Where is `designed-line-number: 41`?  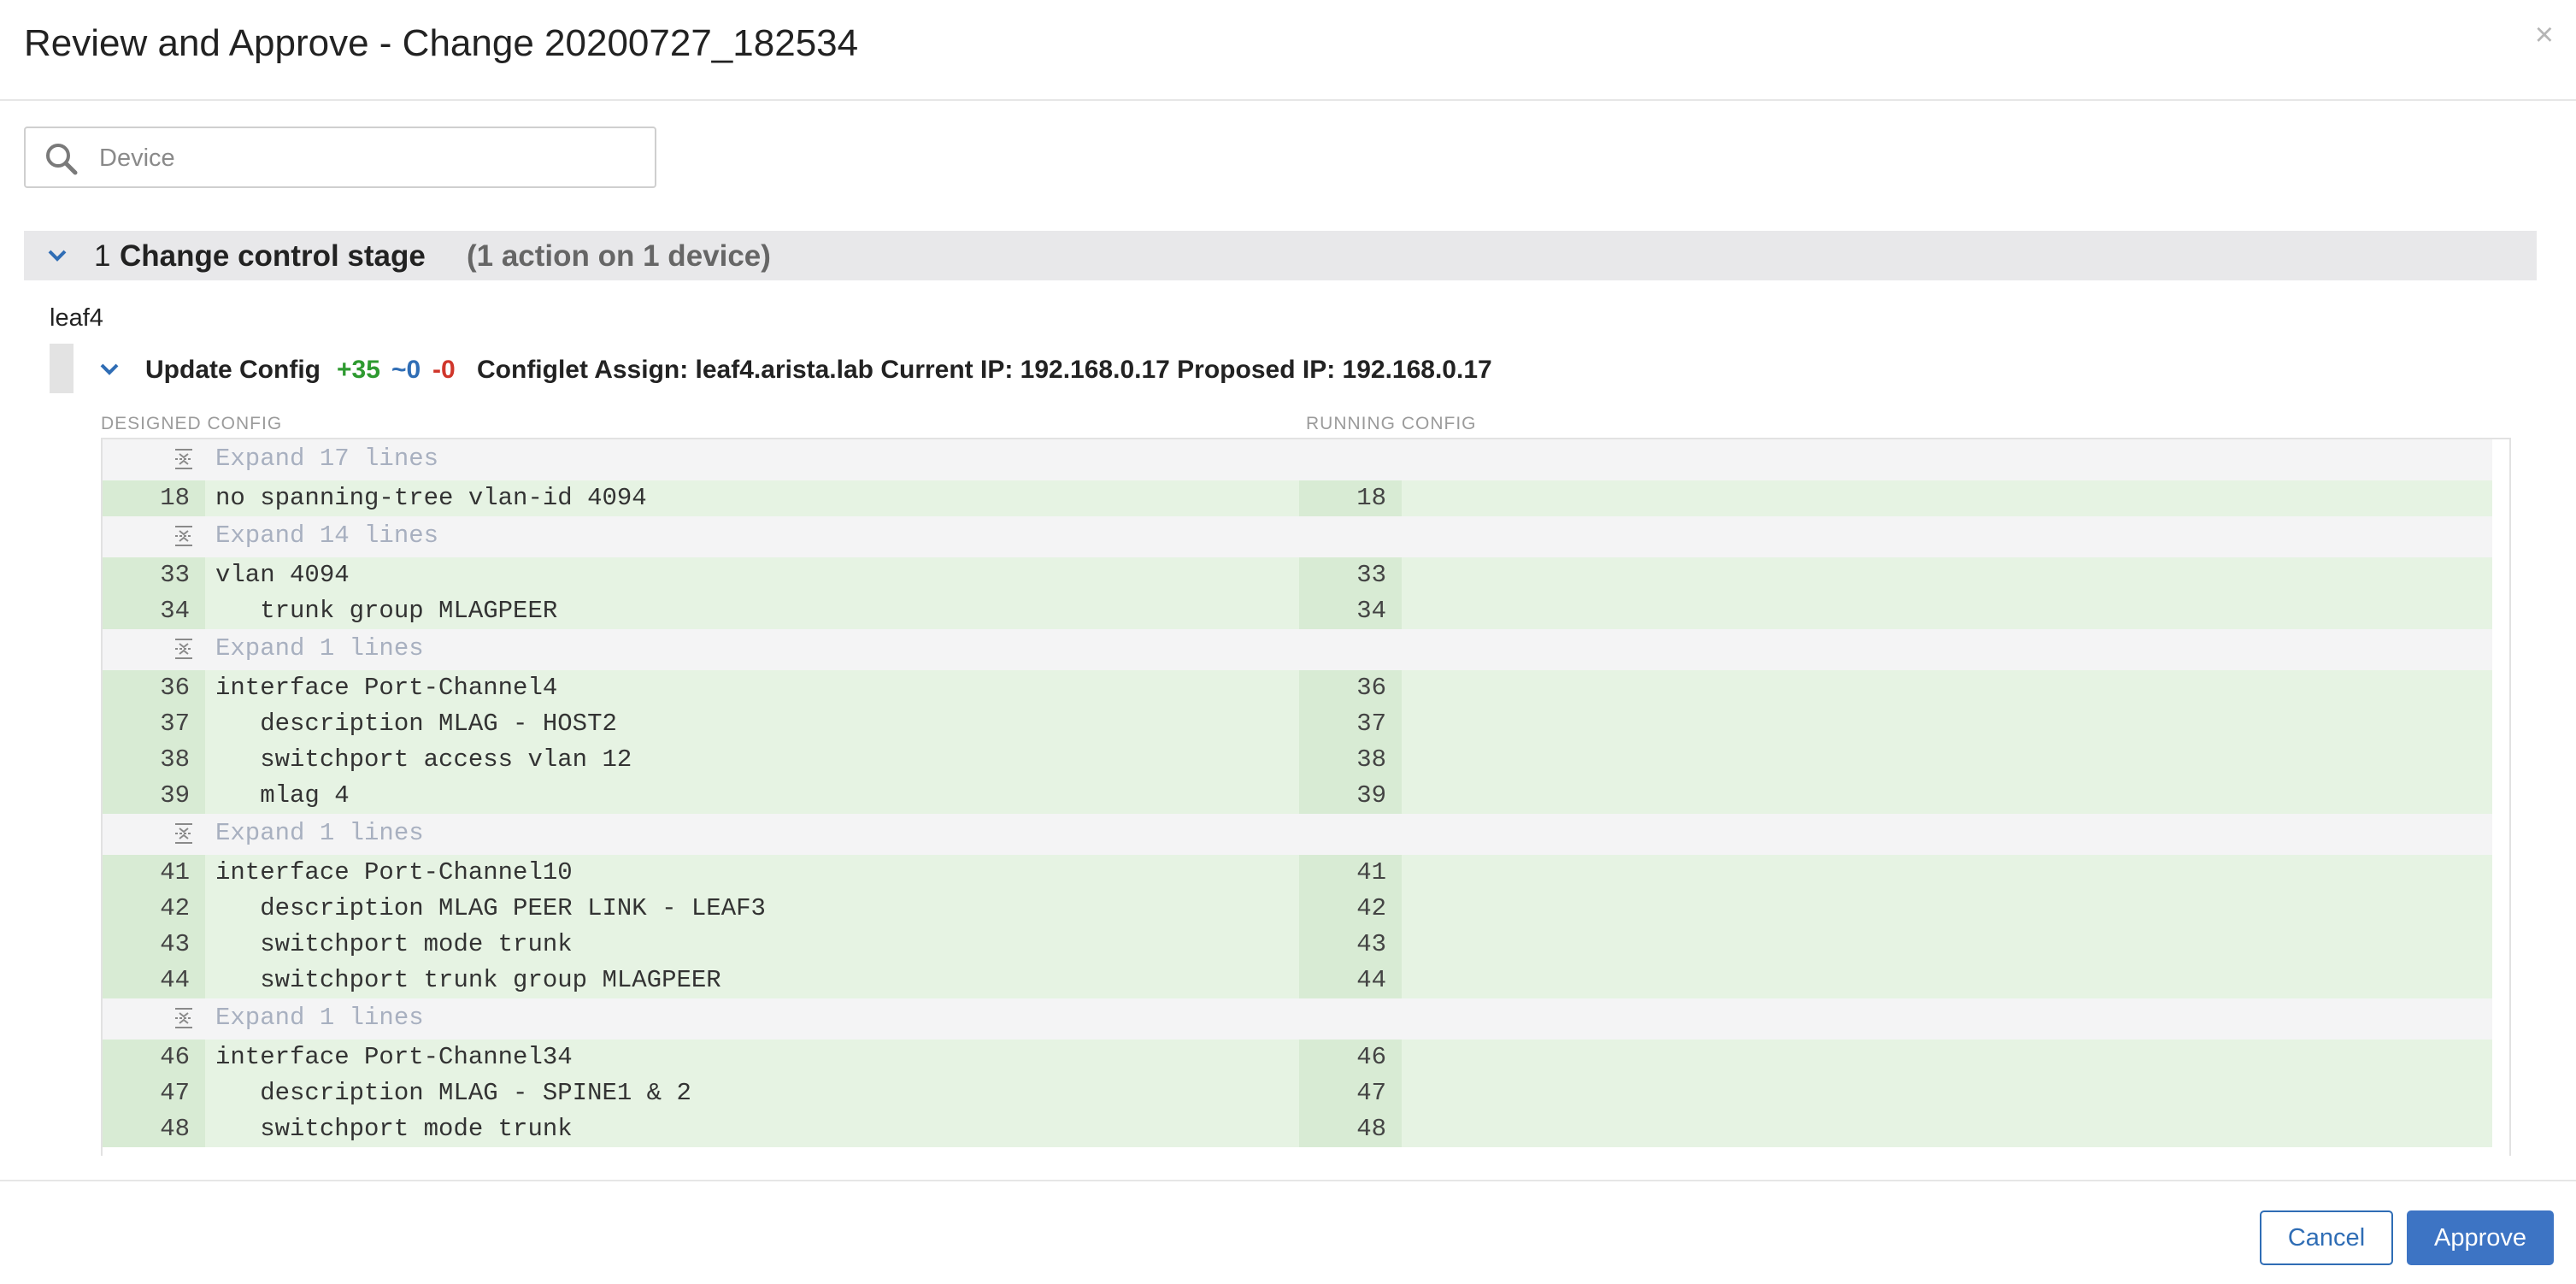
designed-line-number: 41 is located at coordinates (154, 873).